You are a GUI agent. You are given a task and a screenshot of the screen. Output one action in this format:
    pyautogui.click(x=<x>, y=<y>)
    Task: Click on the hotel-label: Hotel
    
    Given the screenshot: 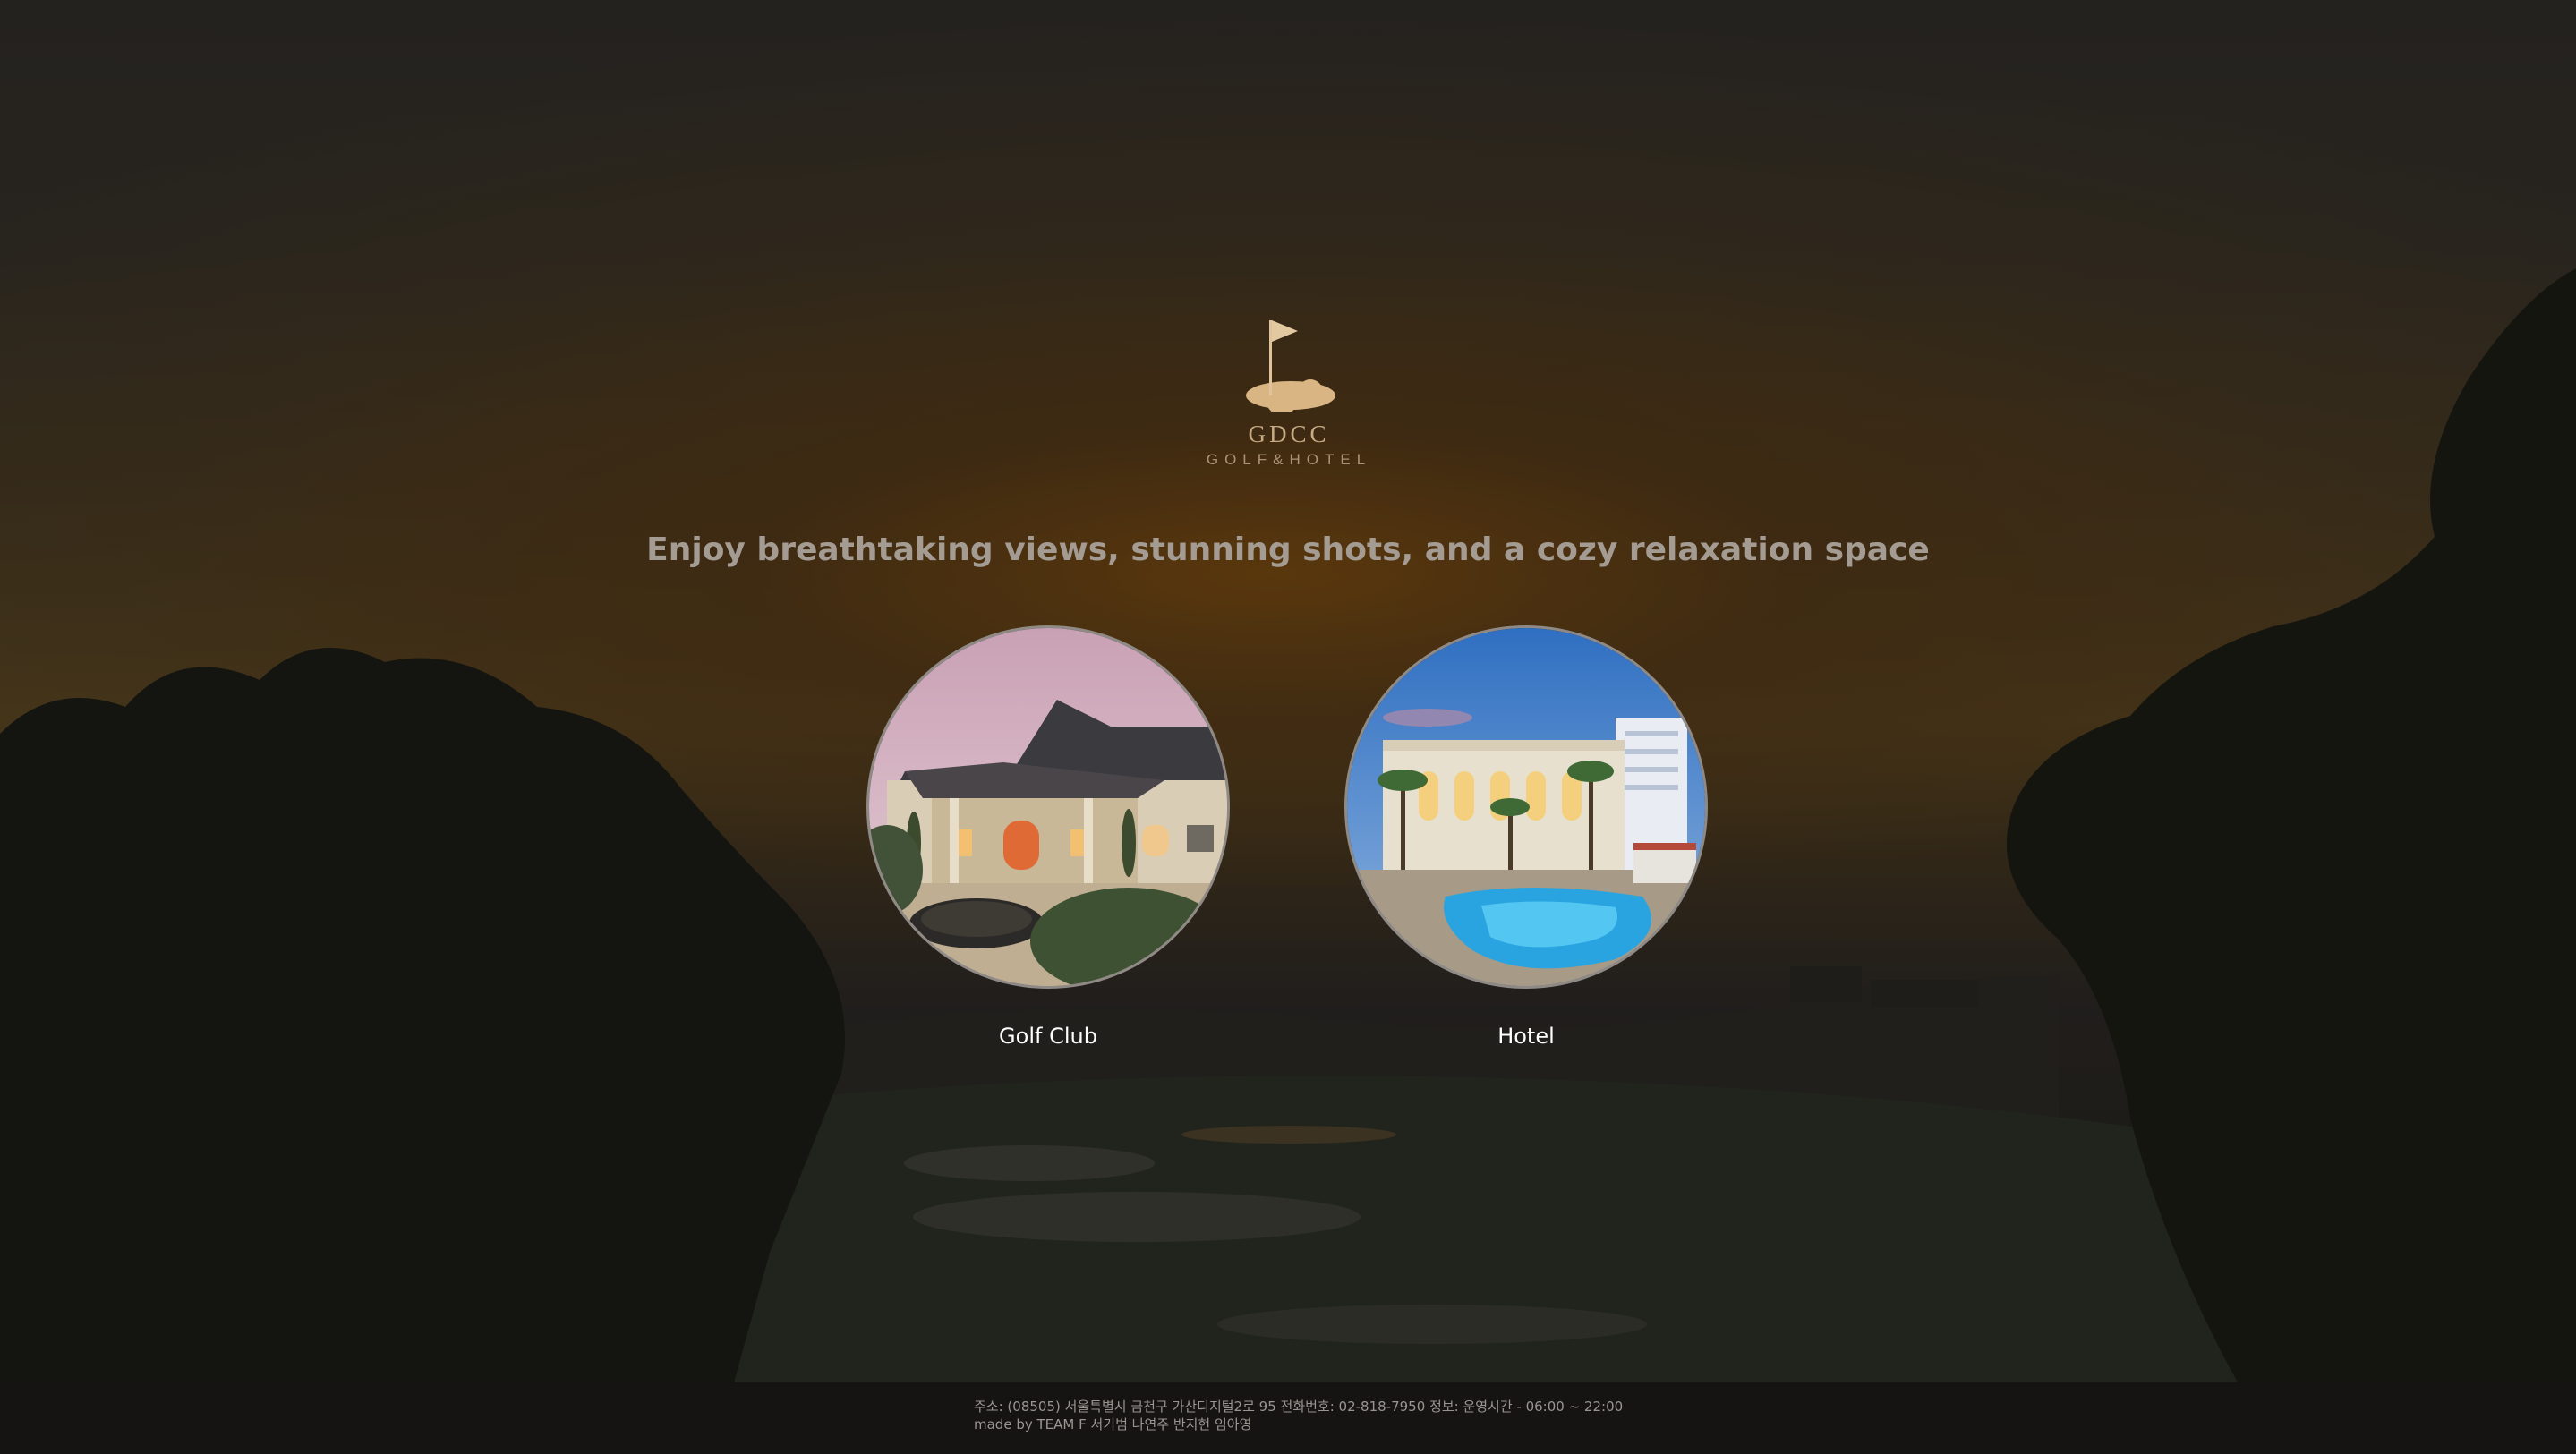 What is the action you would take?
    pyautogui.click(x=1526, y=1037)
    